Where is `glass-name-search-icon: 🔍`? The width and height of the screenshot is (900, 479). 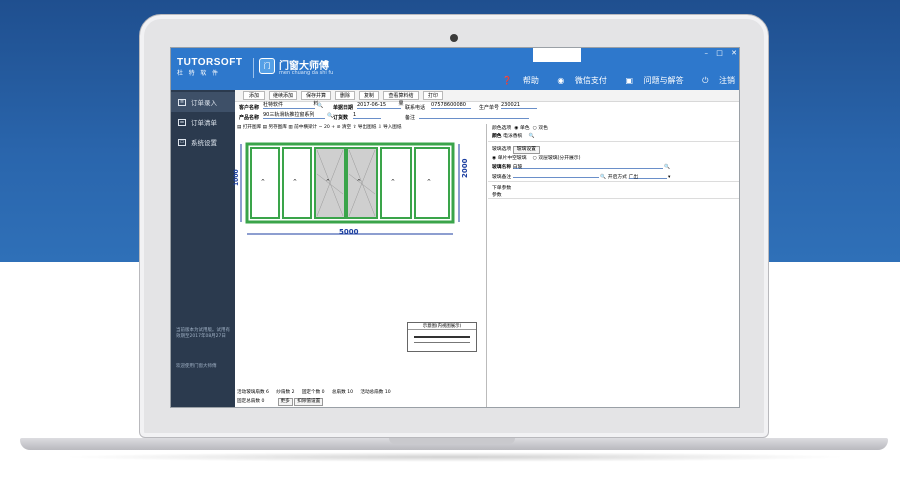 glass-name-search-icon: 🔍 is located at coordinates (667, 167).